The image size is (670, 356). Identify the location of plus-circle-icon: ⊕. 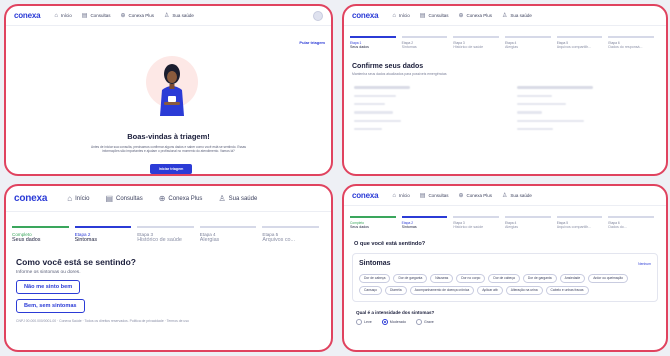
(162, 198).